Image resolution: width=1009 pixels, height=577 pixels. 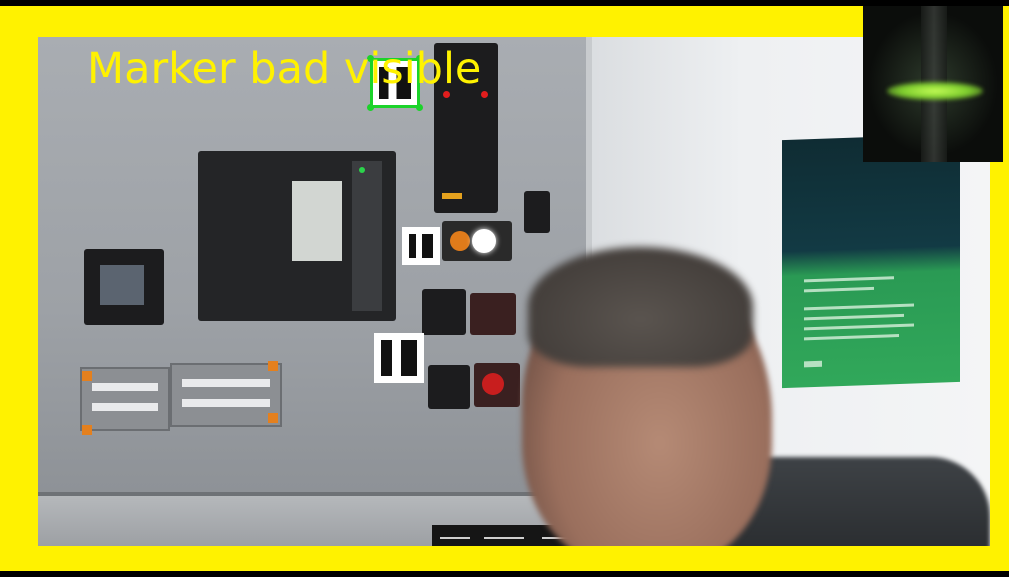 What do you see at coordinates (226, 395) in the screenshot?
I see `terminal-block-right` at bounding box center [226, 395].